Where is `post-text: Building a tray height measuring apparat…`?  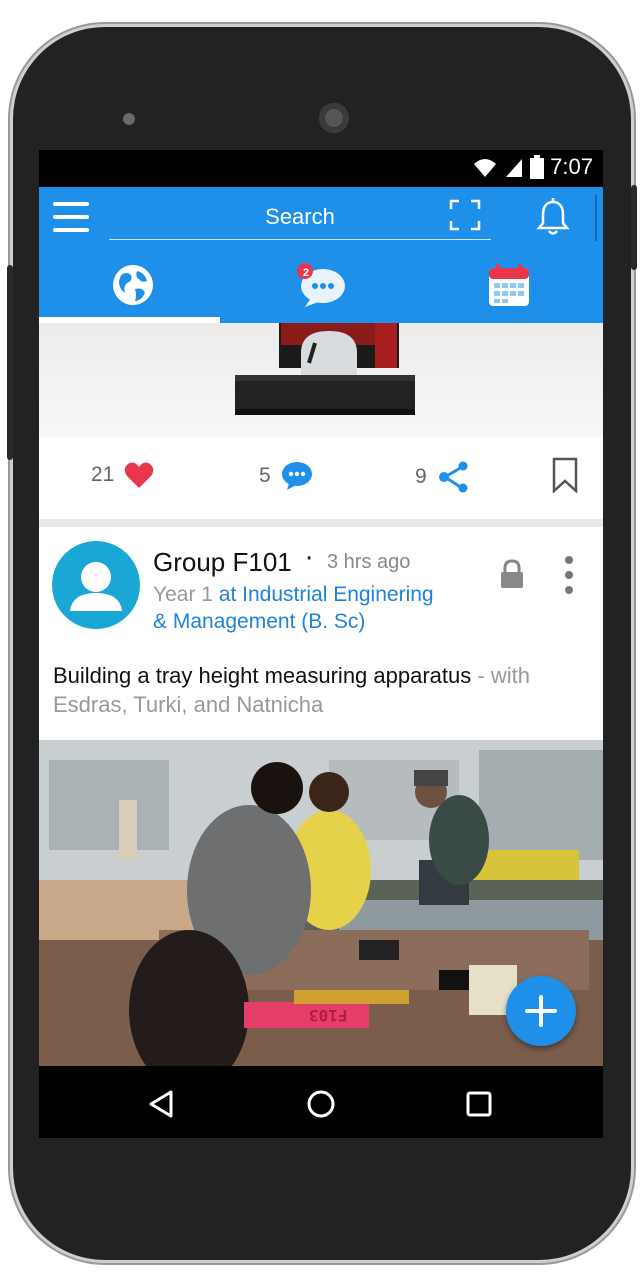 post-text: Building a tray height measuring apparat… is located at coordinates (323, 690).